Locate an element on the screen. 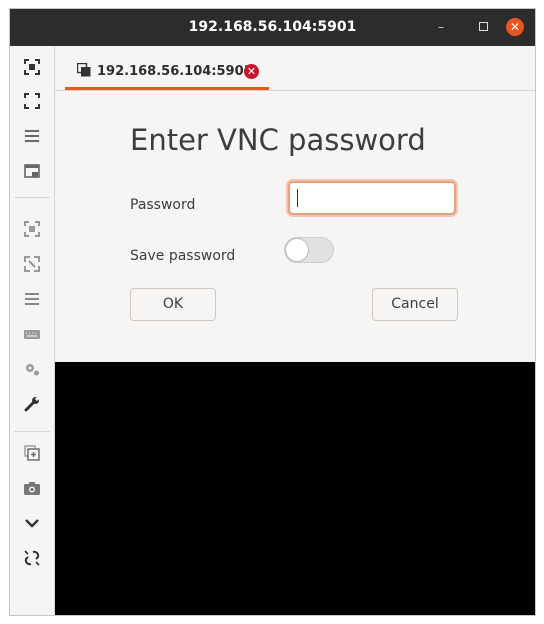  menu-icon is located at coordinates (32, 136).